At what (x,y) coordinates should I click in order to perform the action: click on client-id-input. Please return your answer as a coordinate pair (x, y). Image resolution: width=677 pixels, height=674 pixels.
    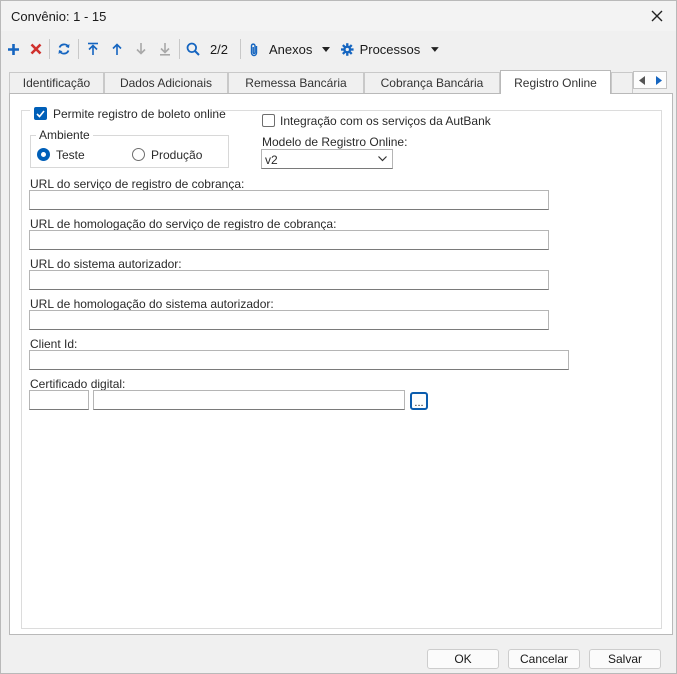
    Looking at the image, I should click on (299, 360).